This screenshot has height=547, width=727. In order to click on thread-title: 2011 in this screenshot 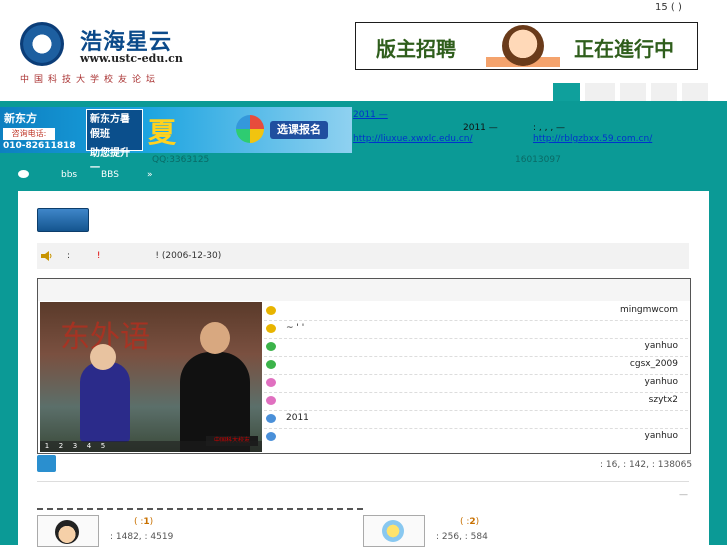, I will do `click(297, 418)`.